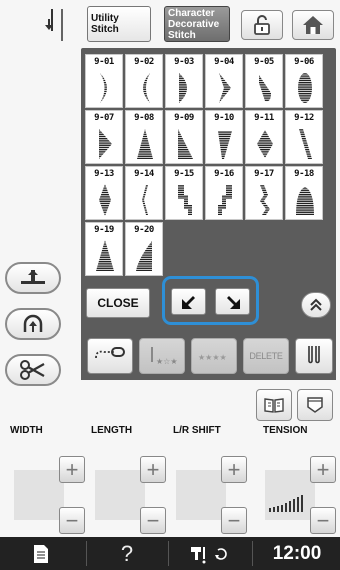 The width and height of the screenshot is (340, 570). I want to click on length-label: LENGTH, so click(112, 430).